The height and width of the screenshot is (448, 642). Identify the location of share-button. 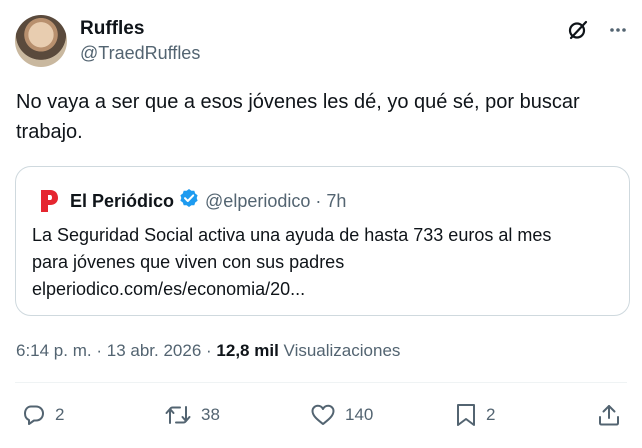
(609, 415).